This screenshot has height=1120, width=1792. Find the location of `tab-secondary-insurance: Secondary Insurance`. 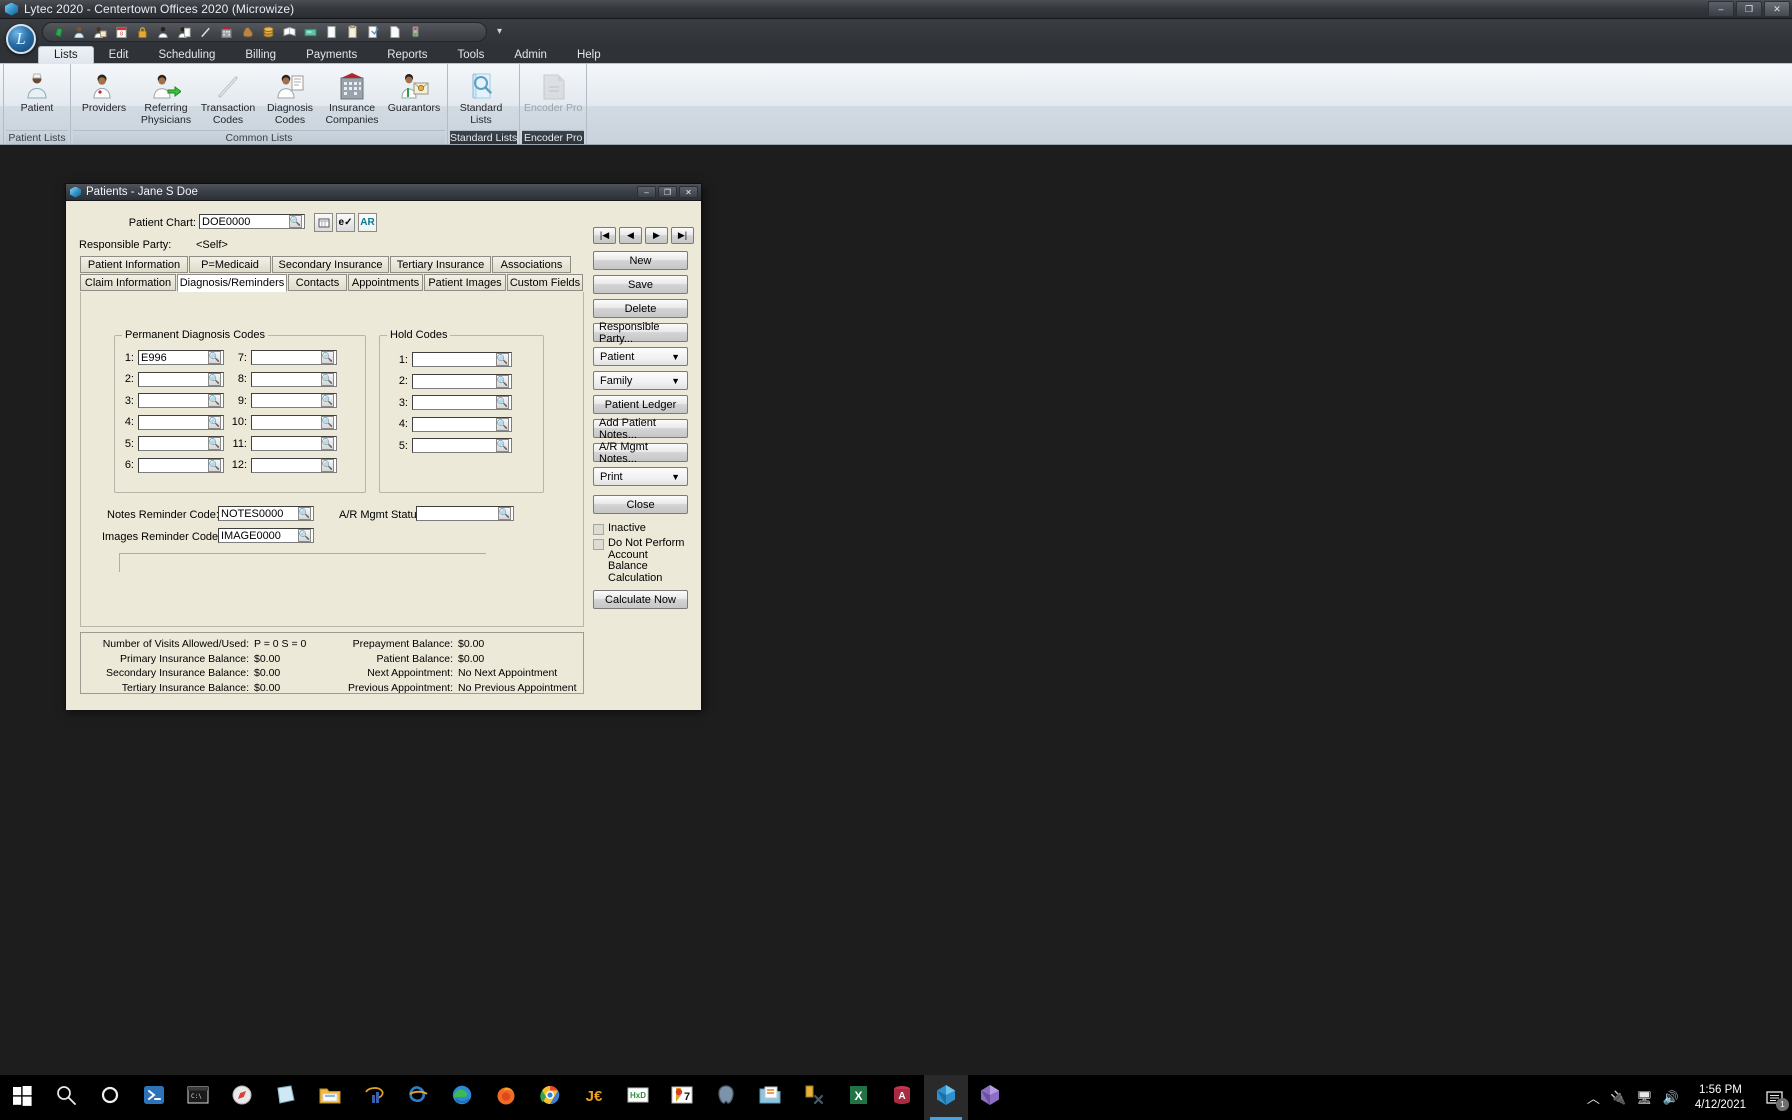

tab-secondary-insurance: Secondary Insurance is located at coordinates (330, 264).